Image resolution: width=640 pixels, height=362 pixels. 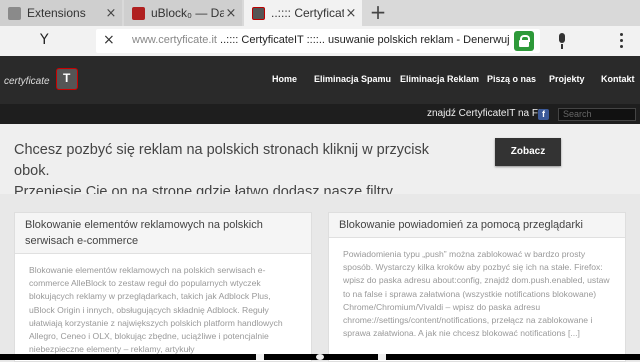 What do you see at coordinates (187, 13) in the screenshot?
I see `tab-label: uBlock₀ — Dashbo` at bounding box center [187, 13].